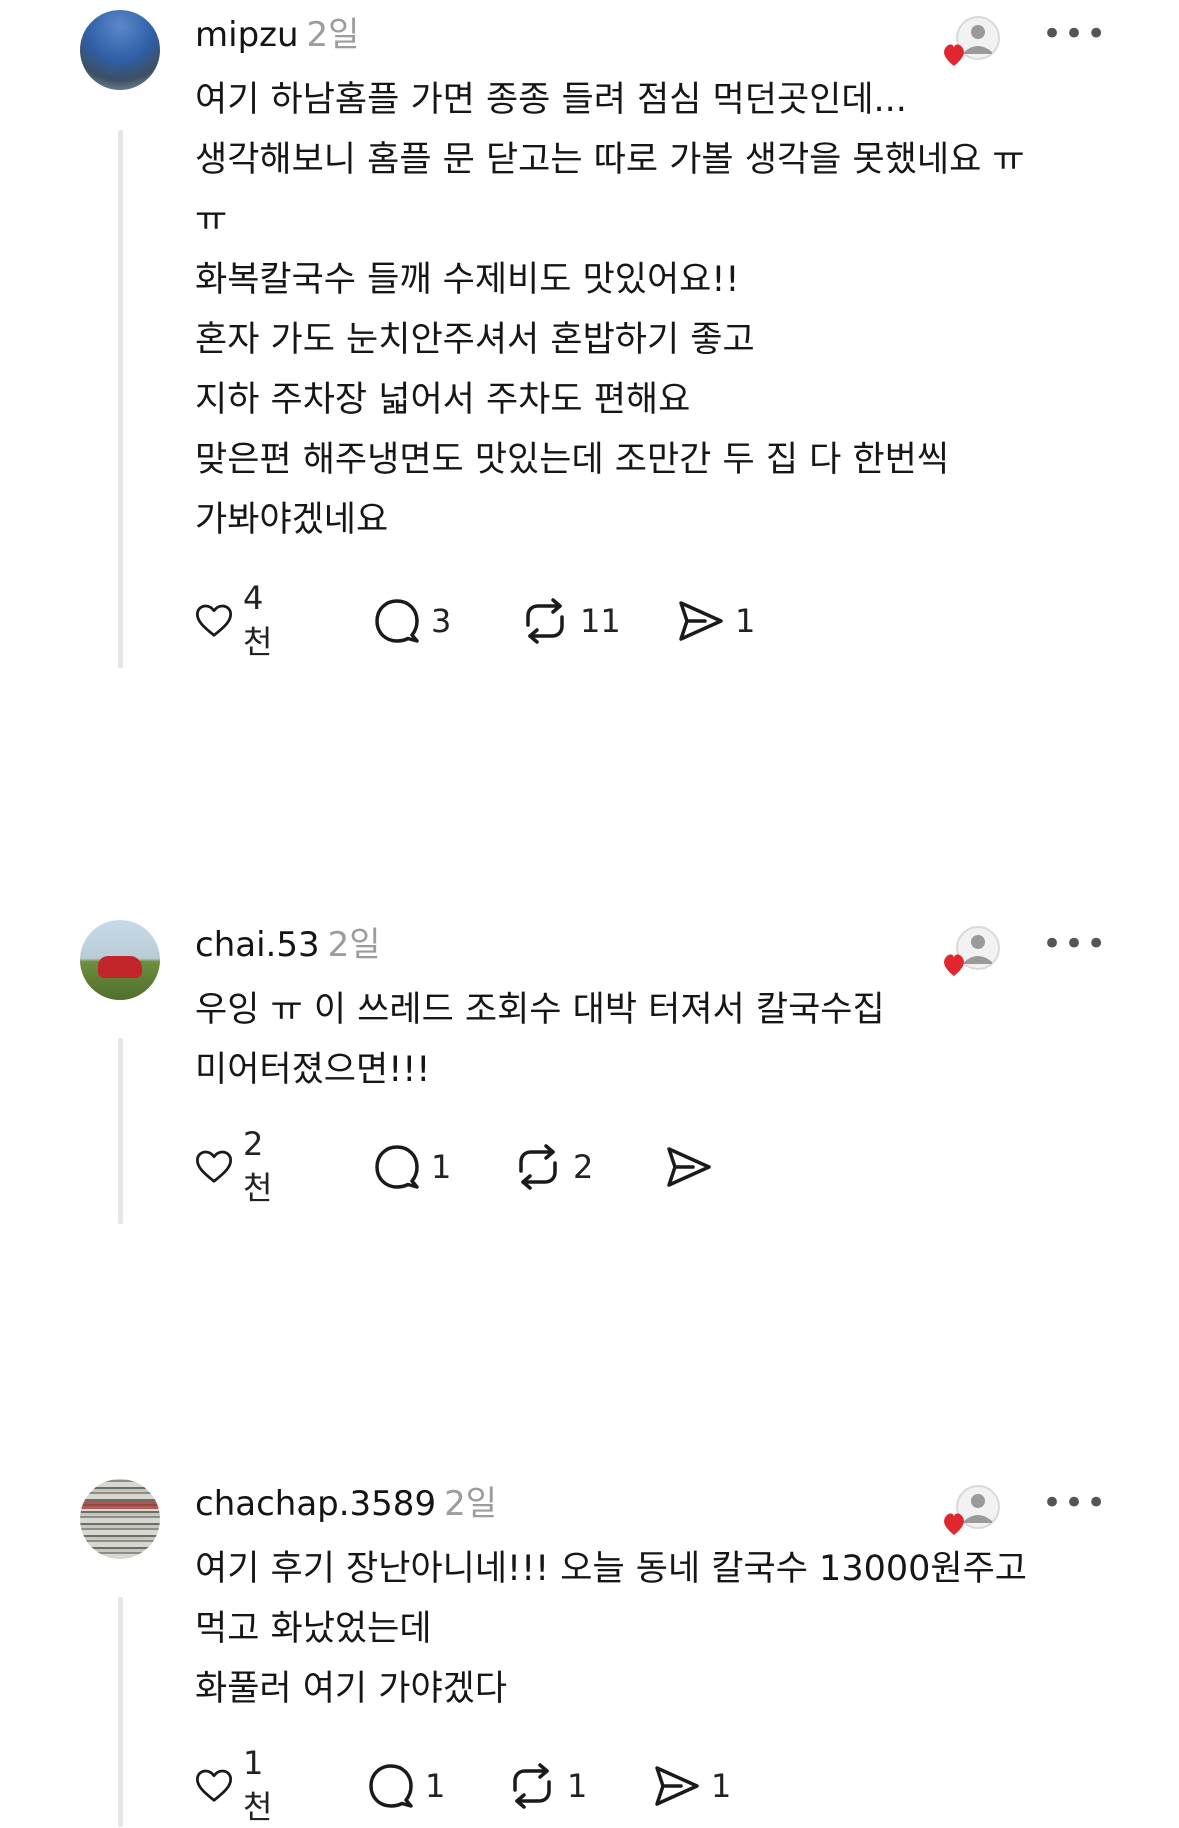 Image resolution: width=1179 pixels, height=1828 pixels. What do you see at coordinates (247, 35) in the screenshot?
I see `username: mipzu` at bounding box center [247, 35].